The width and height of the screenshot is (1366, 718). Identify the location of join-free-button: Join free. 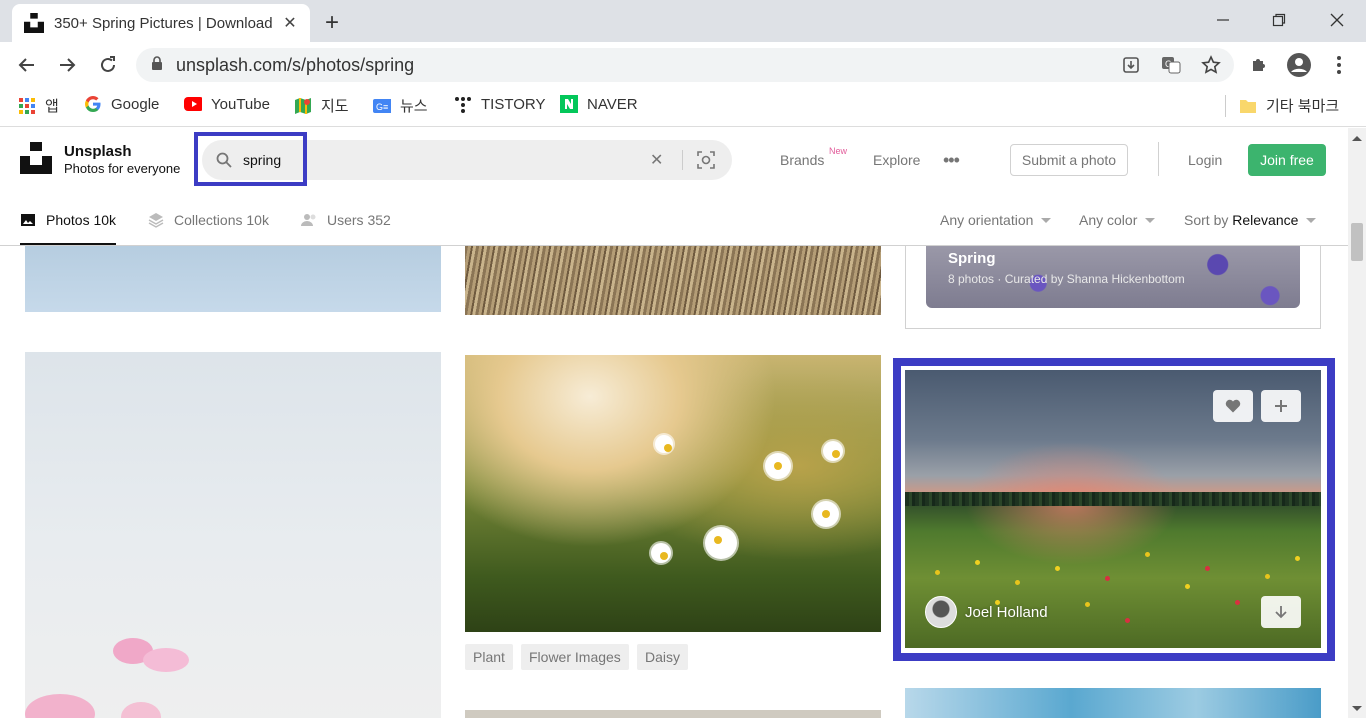
(1287, 160).